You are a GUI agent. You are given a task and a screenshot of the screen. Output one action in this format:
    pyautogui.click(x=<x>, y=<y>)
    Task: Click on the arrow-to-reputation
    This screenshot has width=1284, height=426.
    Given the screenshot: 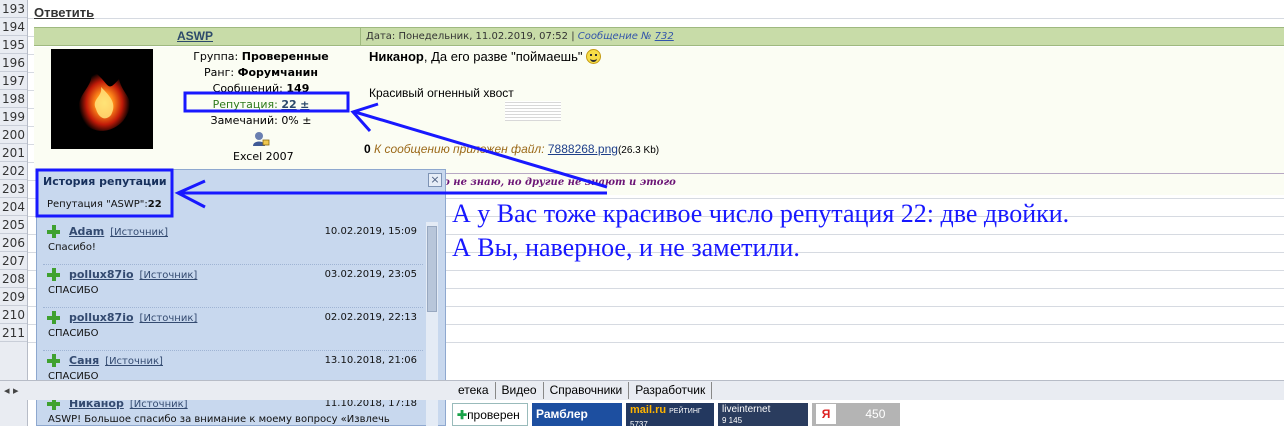 What is the action you would take?
    pyautogui.click(x=481, y=149)
    